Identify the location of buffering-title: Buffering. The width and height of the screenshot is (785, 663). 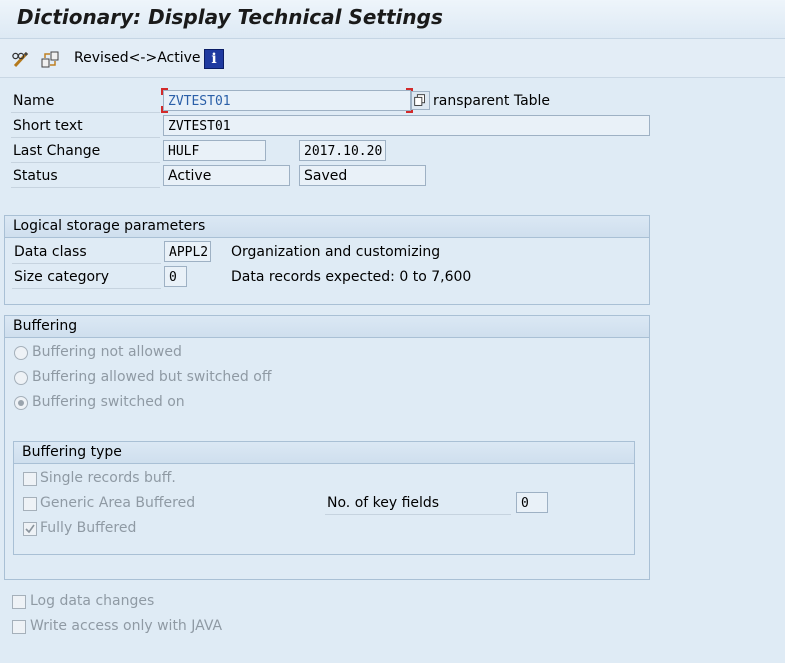
(327, 327).